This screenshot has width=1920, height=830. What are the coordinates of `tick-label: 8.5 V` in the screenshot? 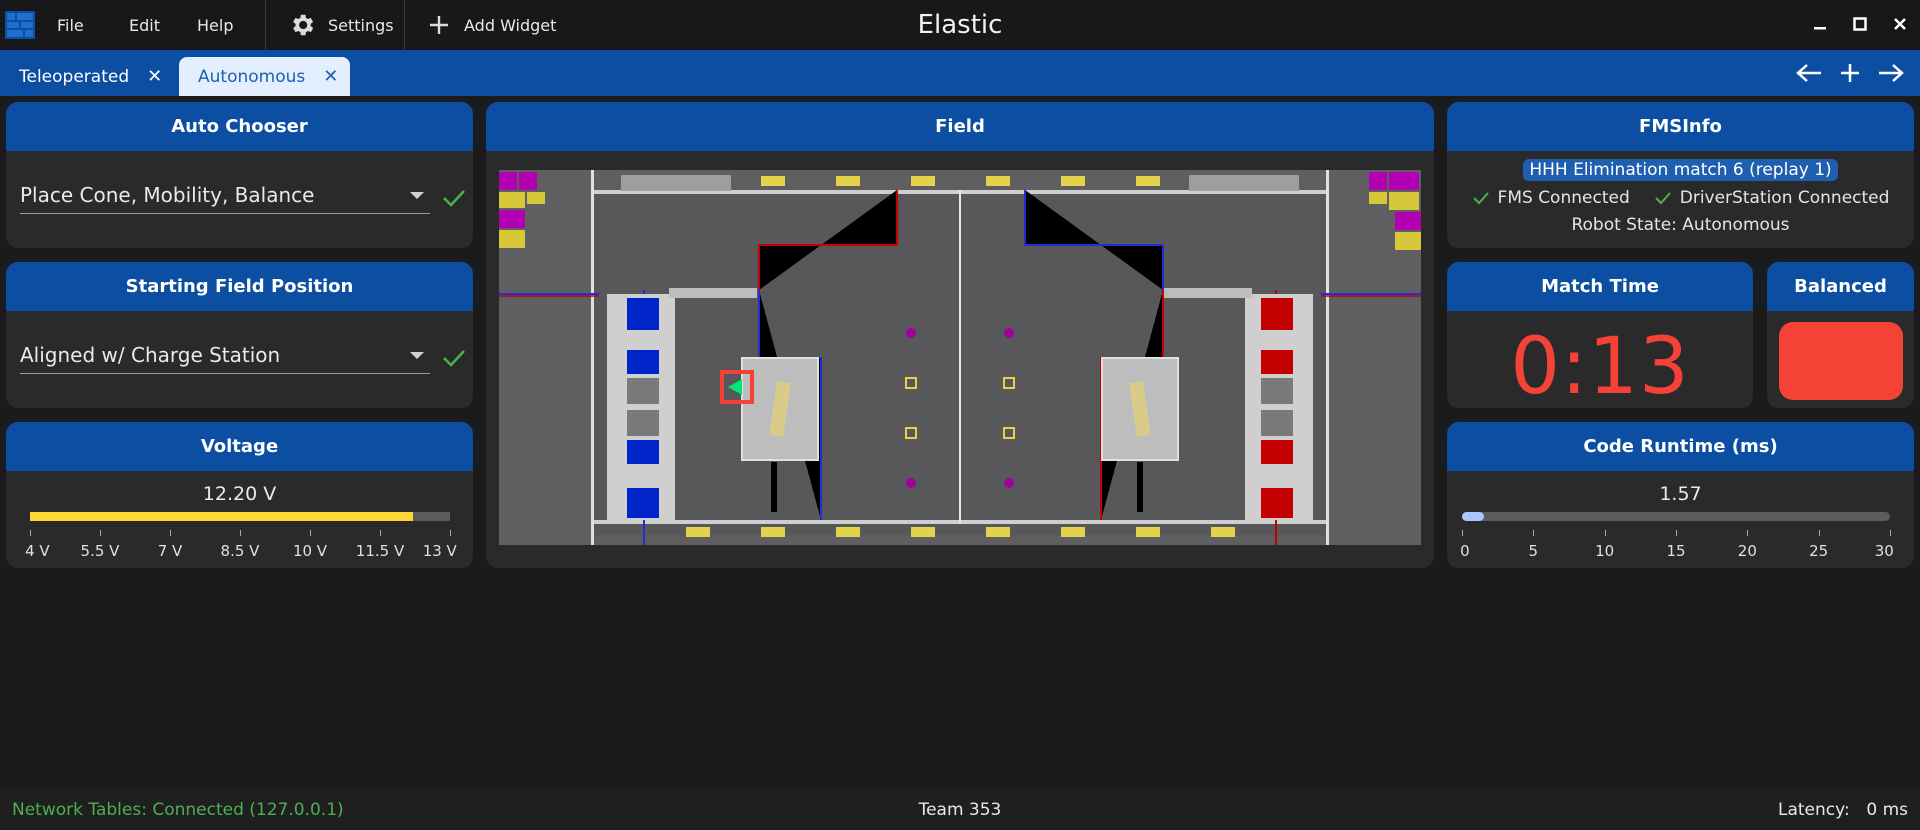 It's located at (240, 551).